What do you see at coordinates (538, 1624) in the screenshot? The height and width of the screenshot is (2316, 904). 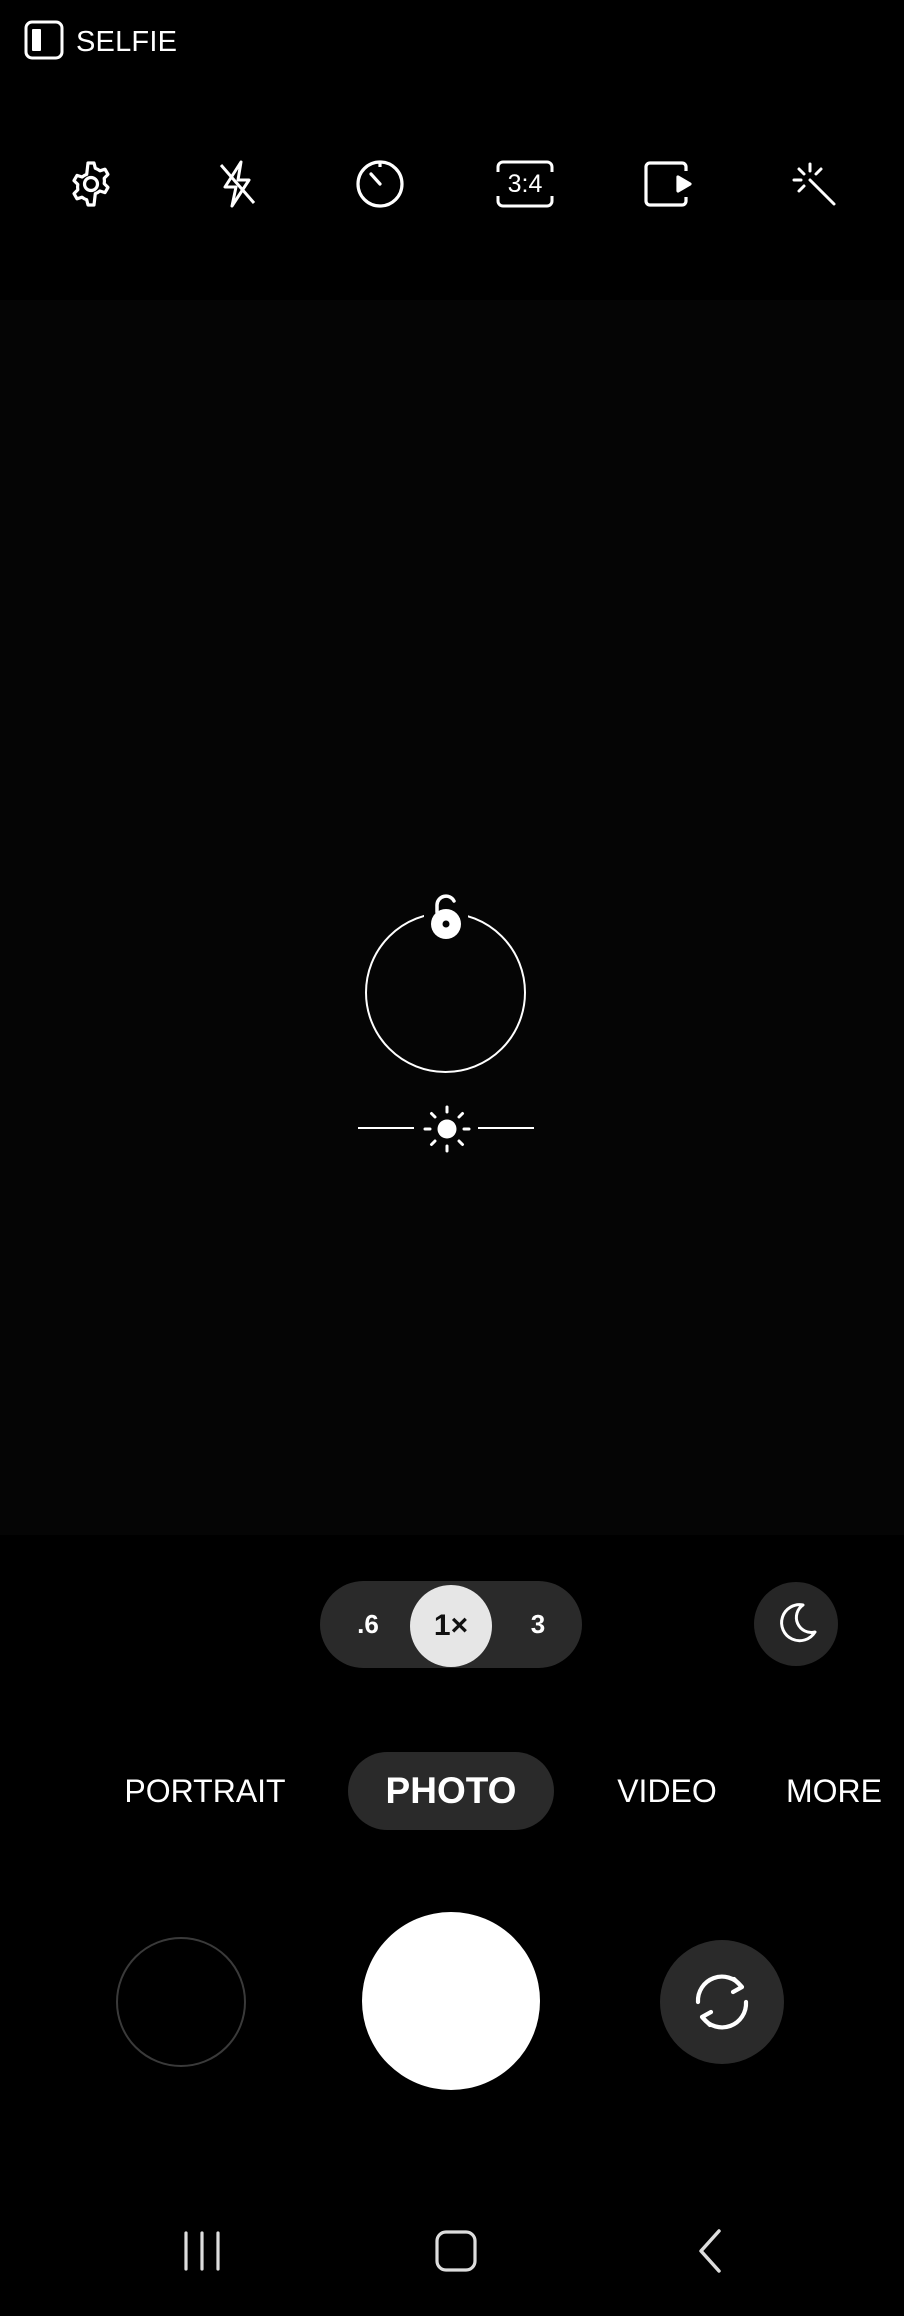 I see `zoom-3-button: 3` at bounding box center [538, 1624].